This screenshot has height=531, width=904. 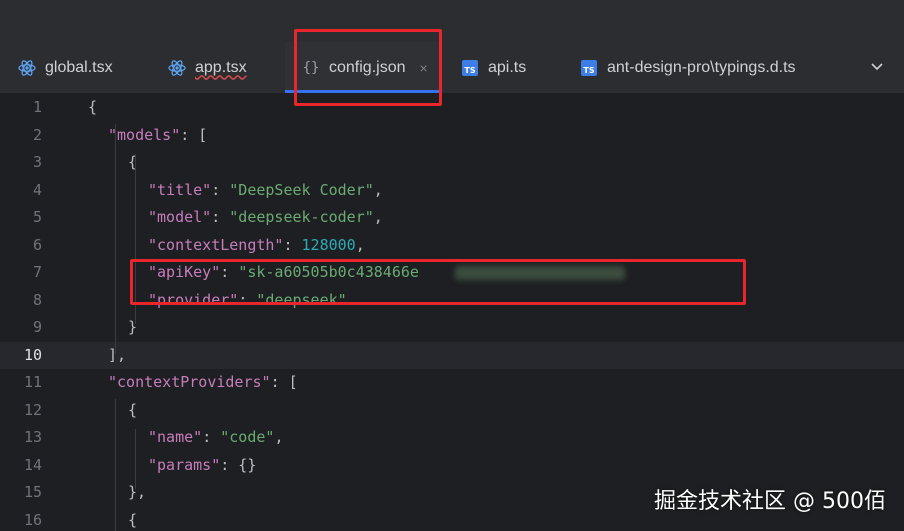 I want to click on code-token: "DeepSeek Coder", so click(x=301, y=189).